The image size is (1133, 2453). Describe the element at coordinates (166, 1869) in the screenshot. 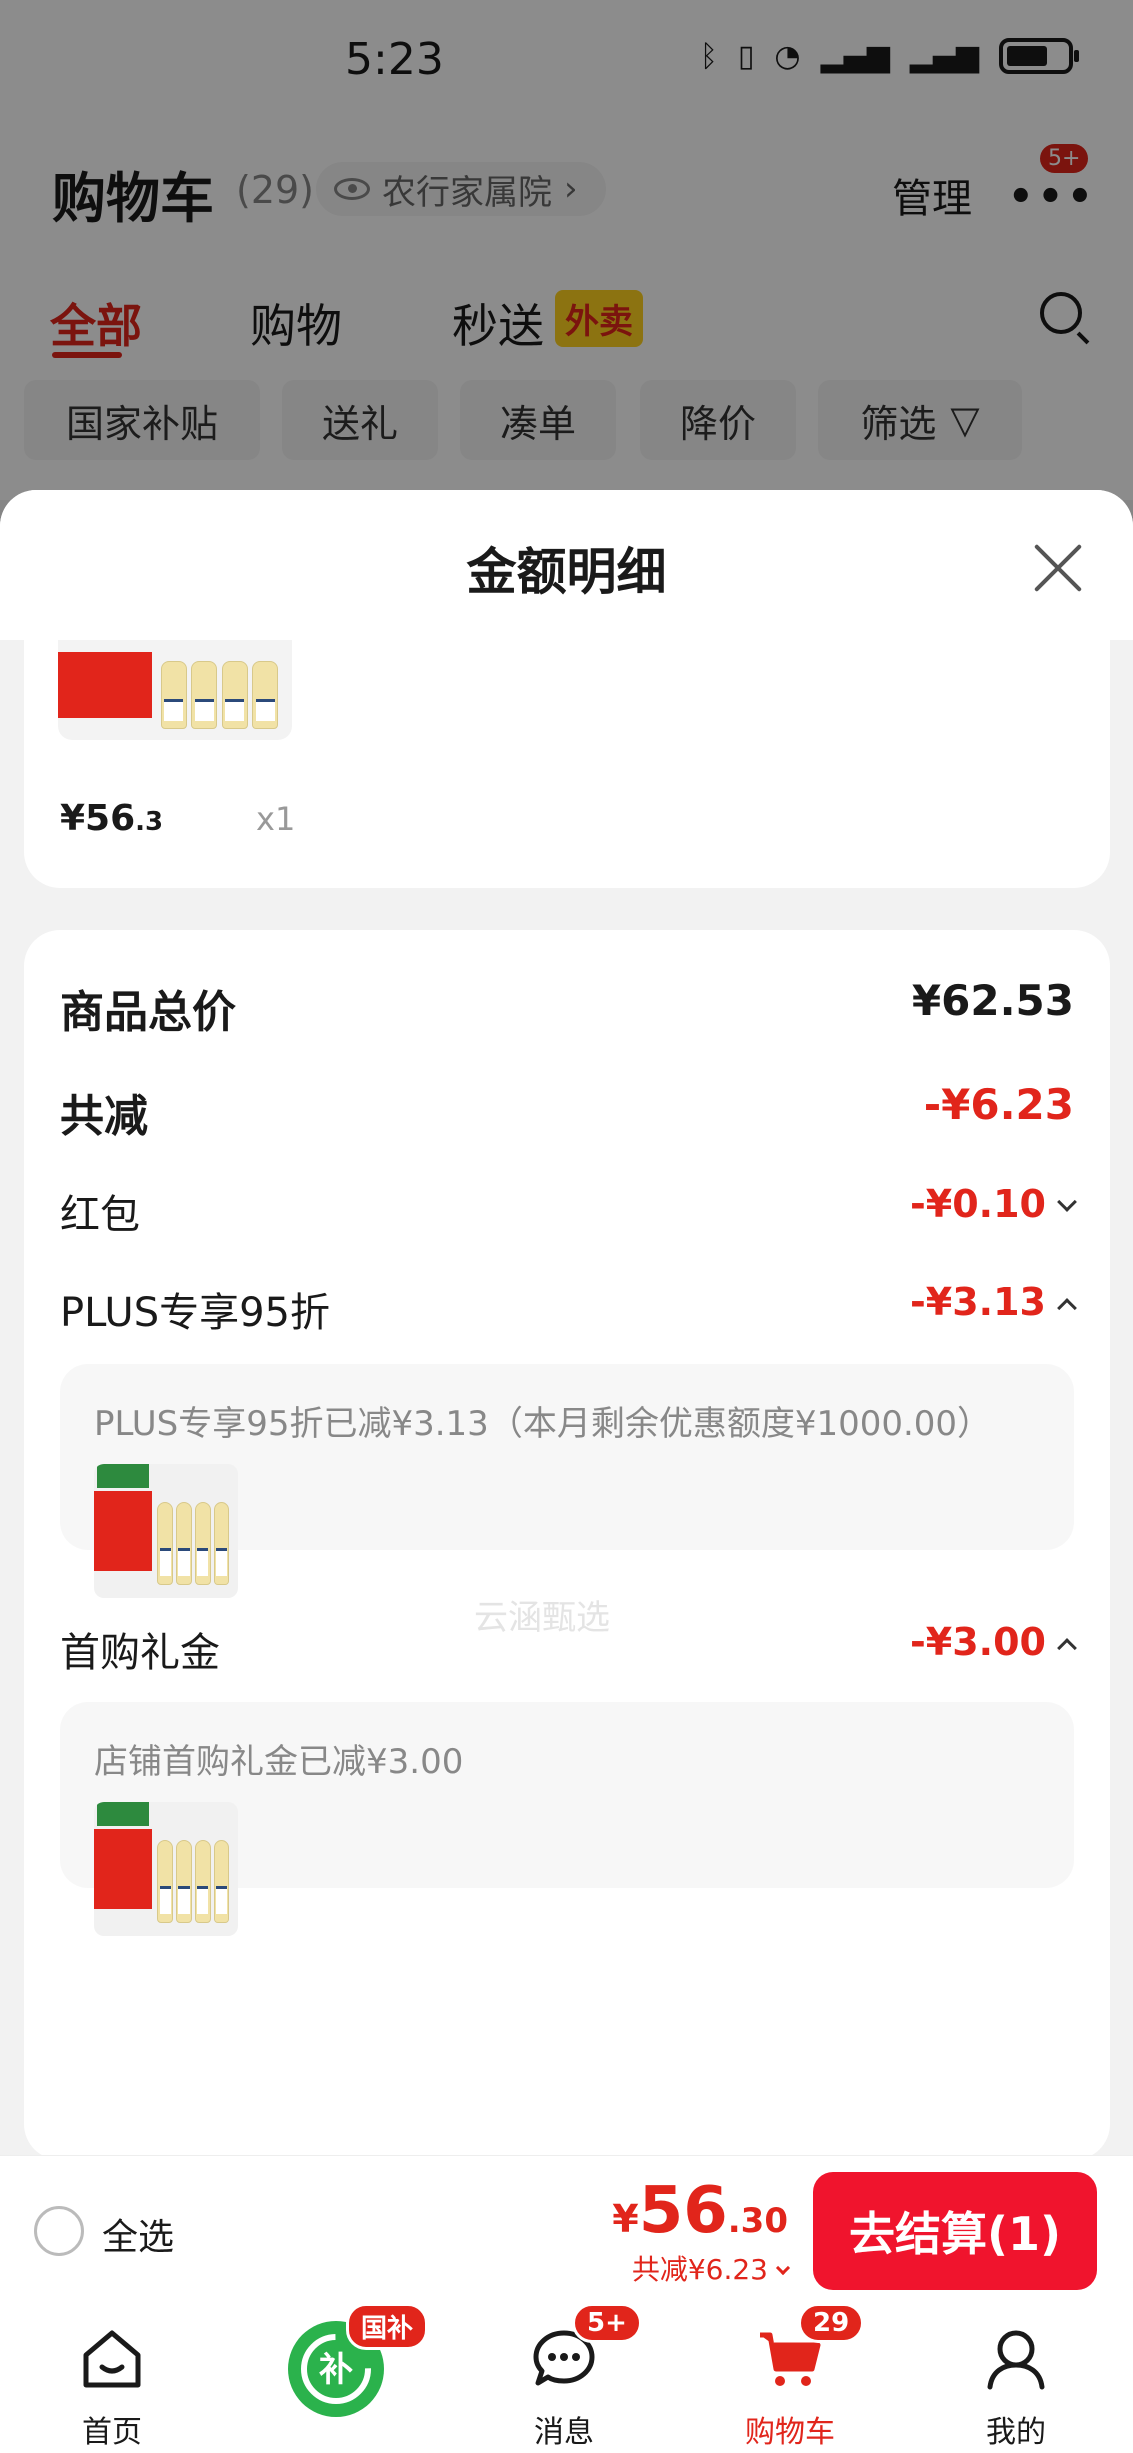

I see `first-purchase-product-thumb` at that location.